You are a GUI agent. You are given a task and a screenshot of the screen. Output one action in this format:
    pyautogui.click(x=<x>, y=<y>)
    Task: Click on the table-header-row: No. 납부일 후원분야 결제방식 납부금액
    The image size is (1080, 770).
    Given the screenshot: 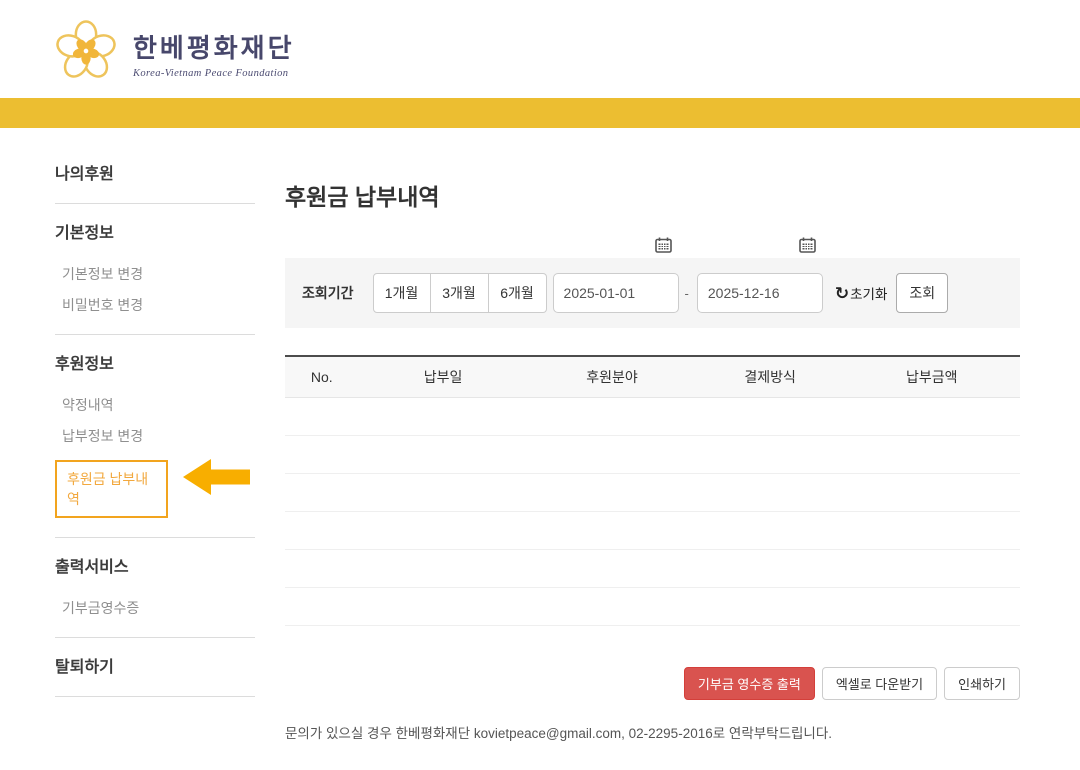 What is the action you would take?
    pyautogui.click(x=652, y=377)
    